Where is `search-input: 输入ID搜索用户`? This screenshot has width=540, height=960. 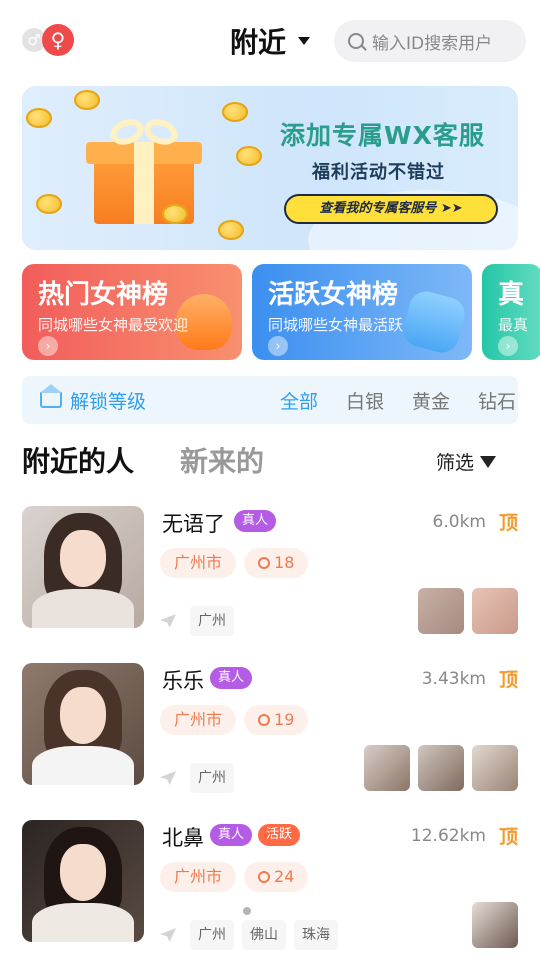 search-input: 输入ID搜索用户 is located at coordinates (430, 41).